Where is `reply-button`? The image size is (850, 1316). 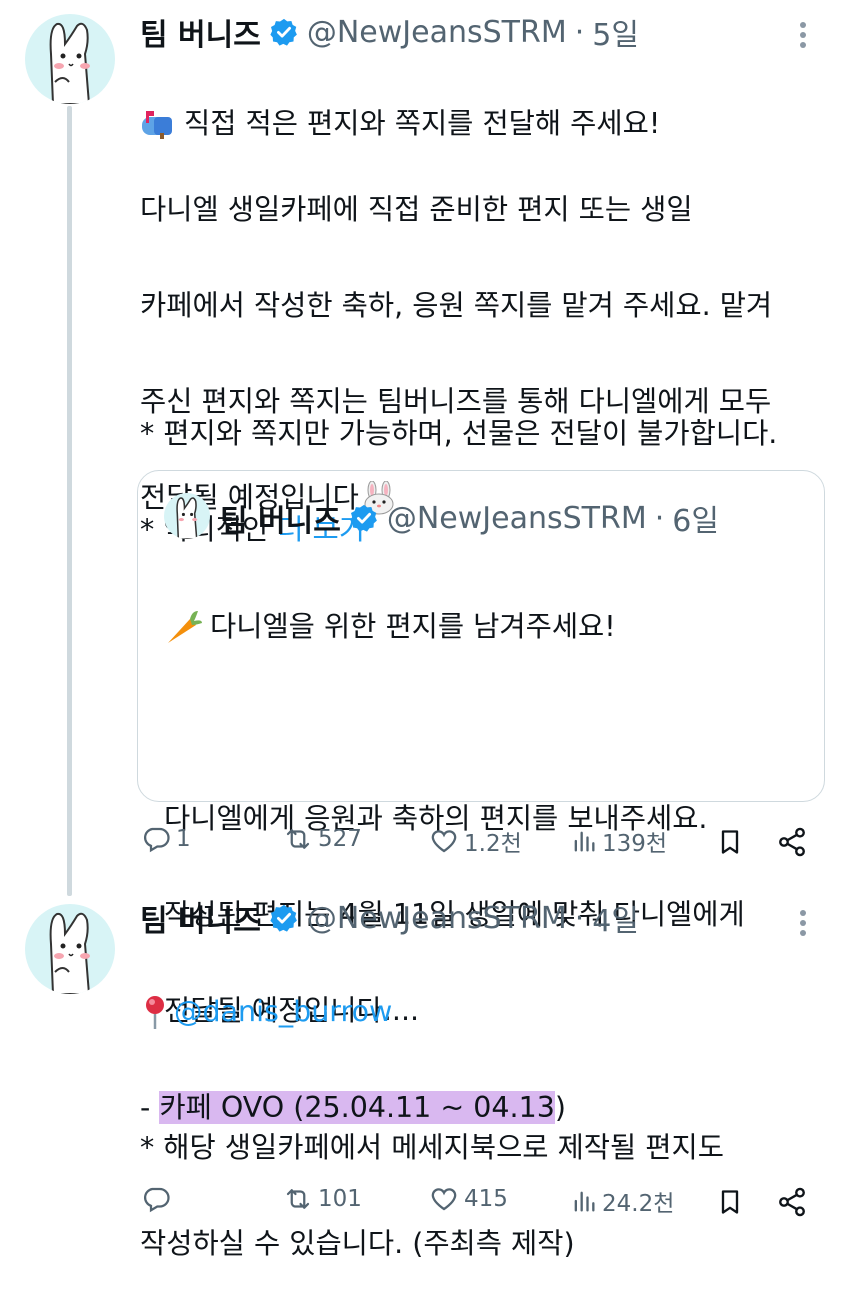 reply-button is located at coordinates (158, 1199).